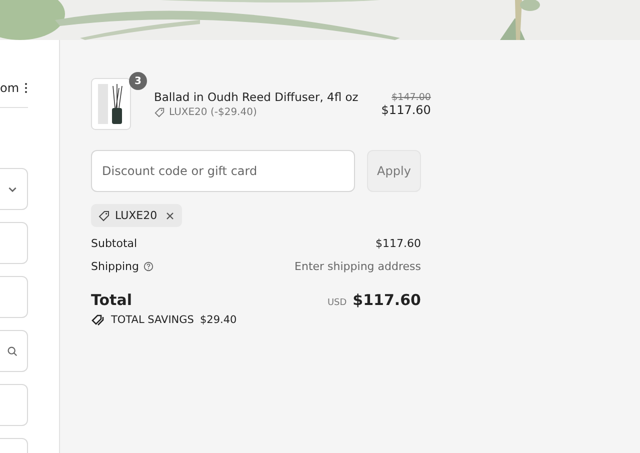 The height and width of the screenshot is (453, 640). Describe the element at coordinates (337, 303) in the screenshot. I see `currency-code: USD` at that location.